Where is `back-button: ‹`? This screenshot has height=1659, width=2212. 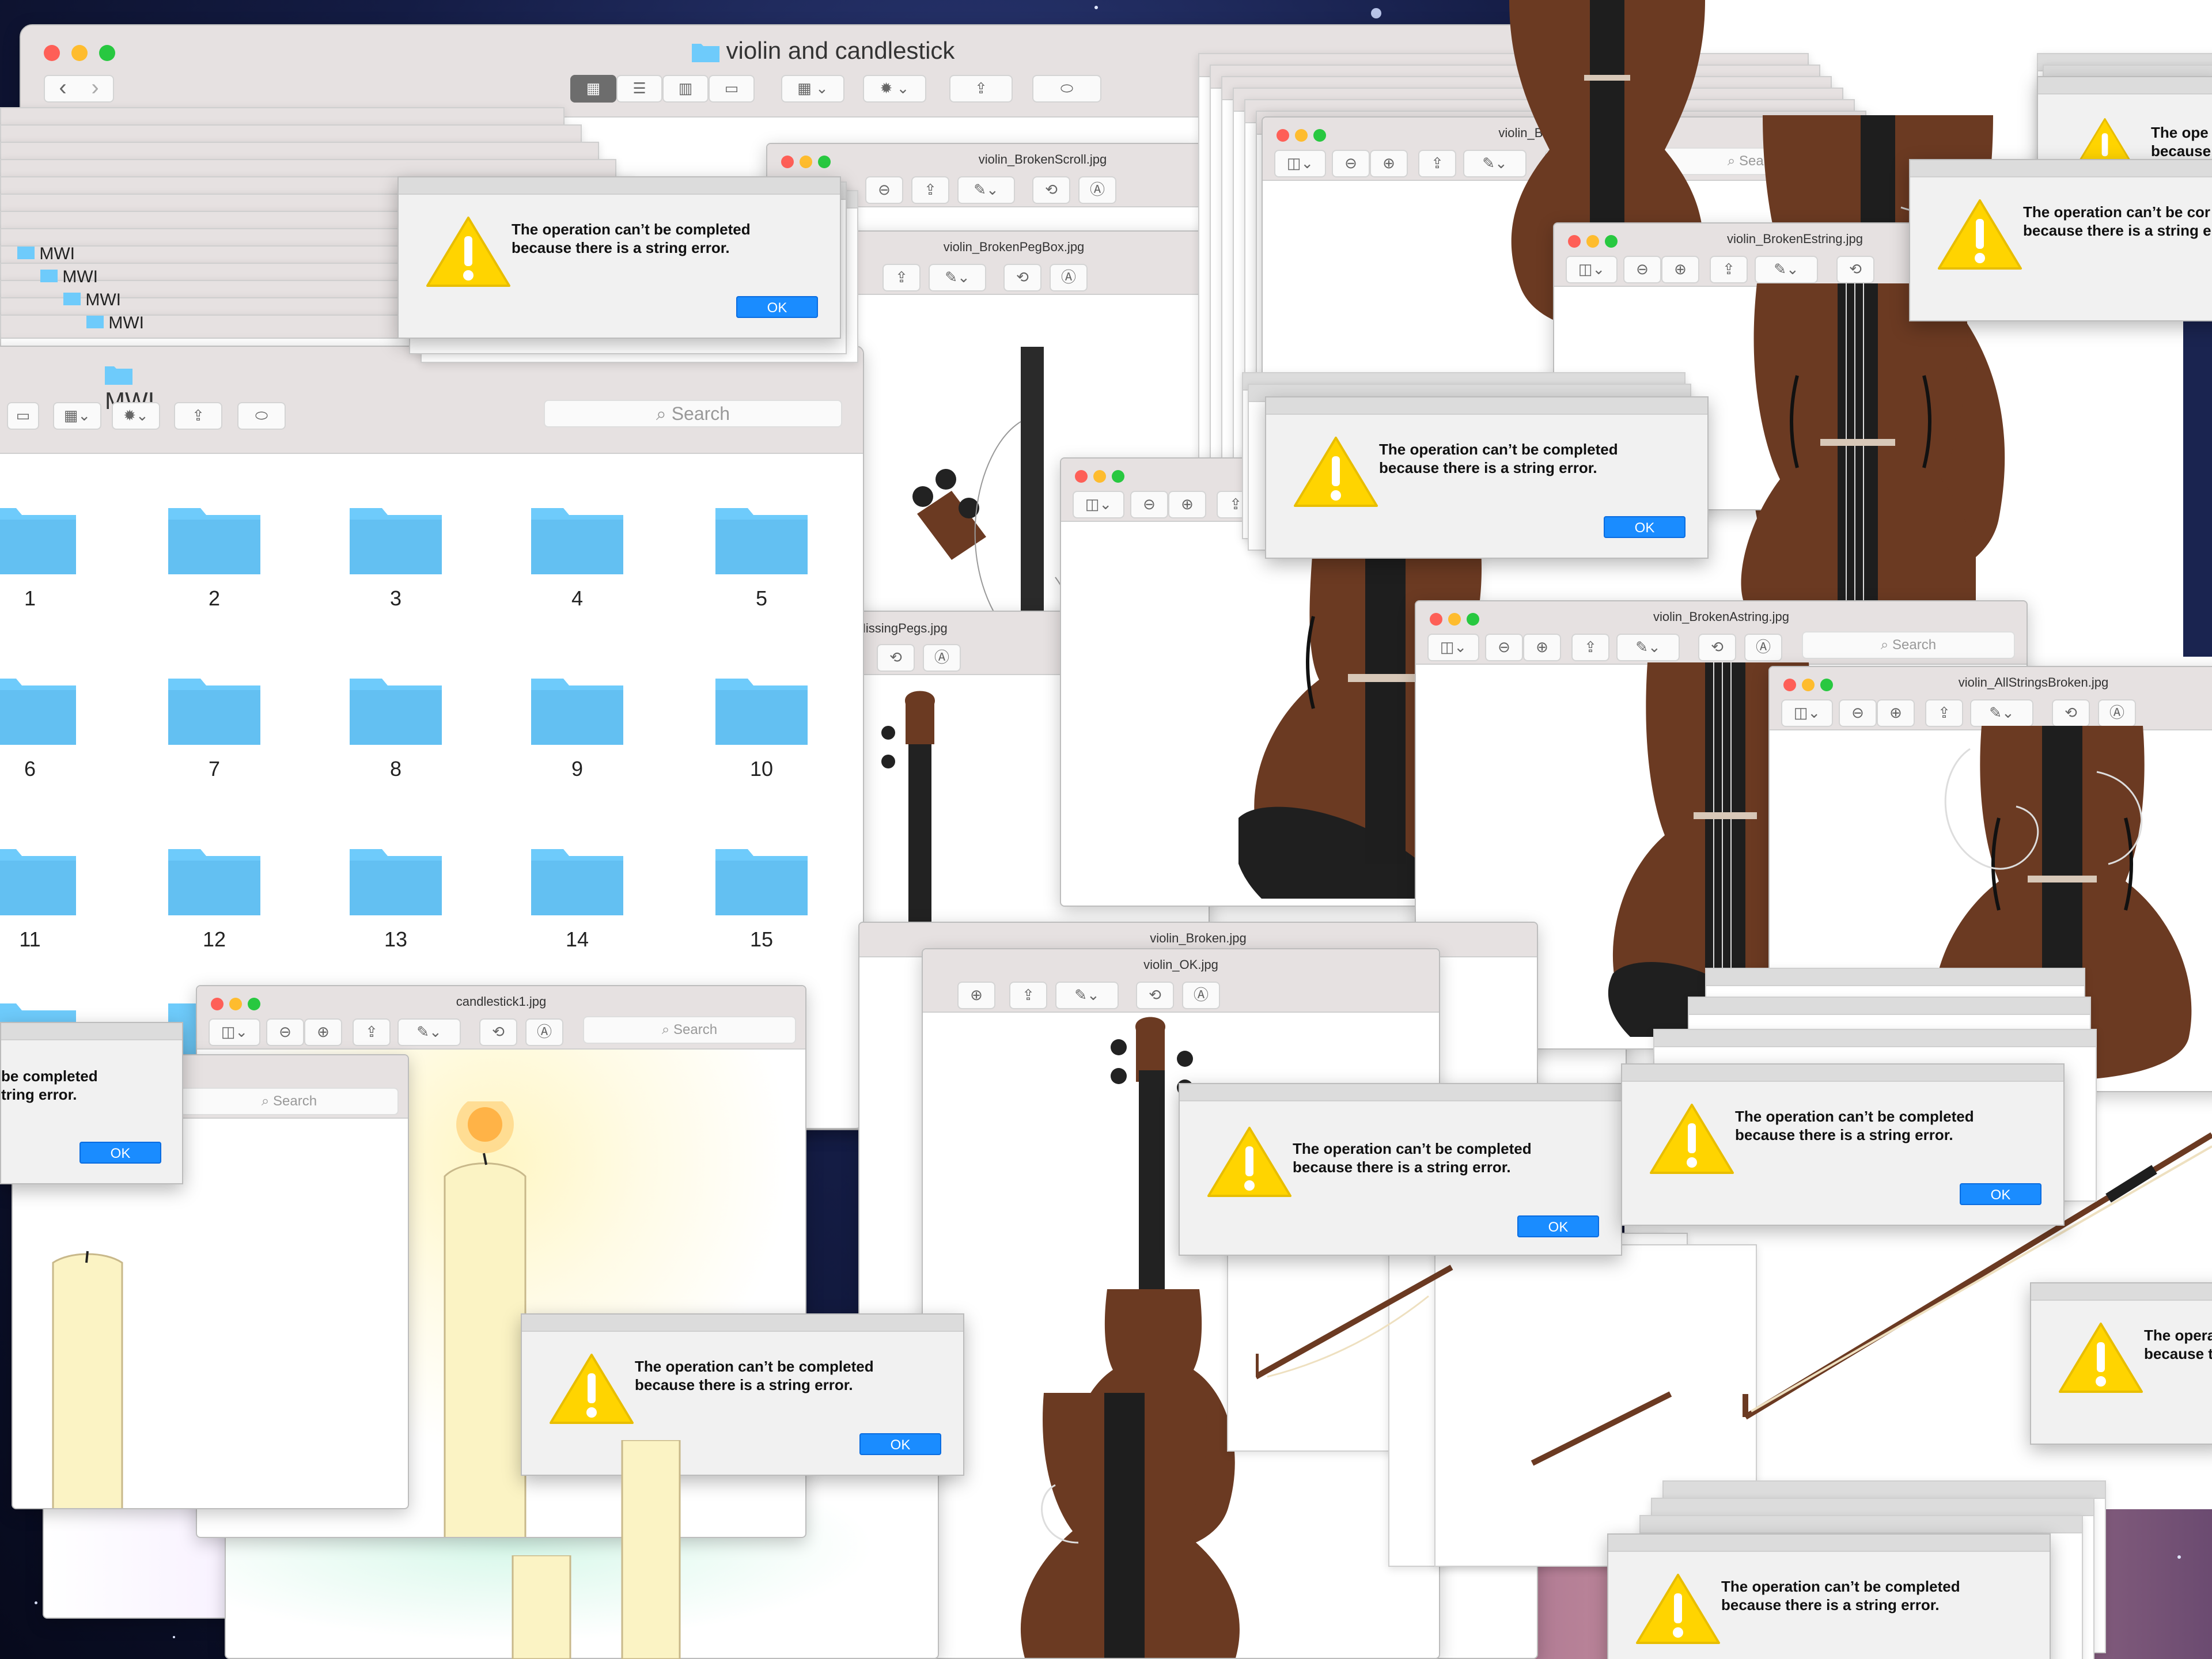
back-button: ‹ is located at coordinates (63, 87).